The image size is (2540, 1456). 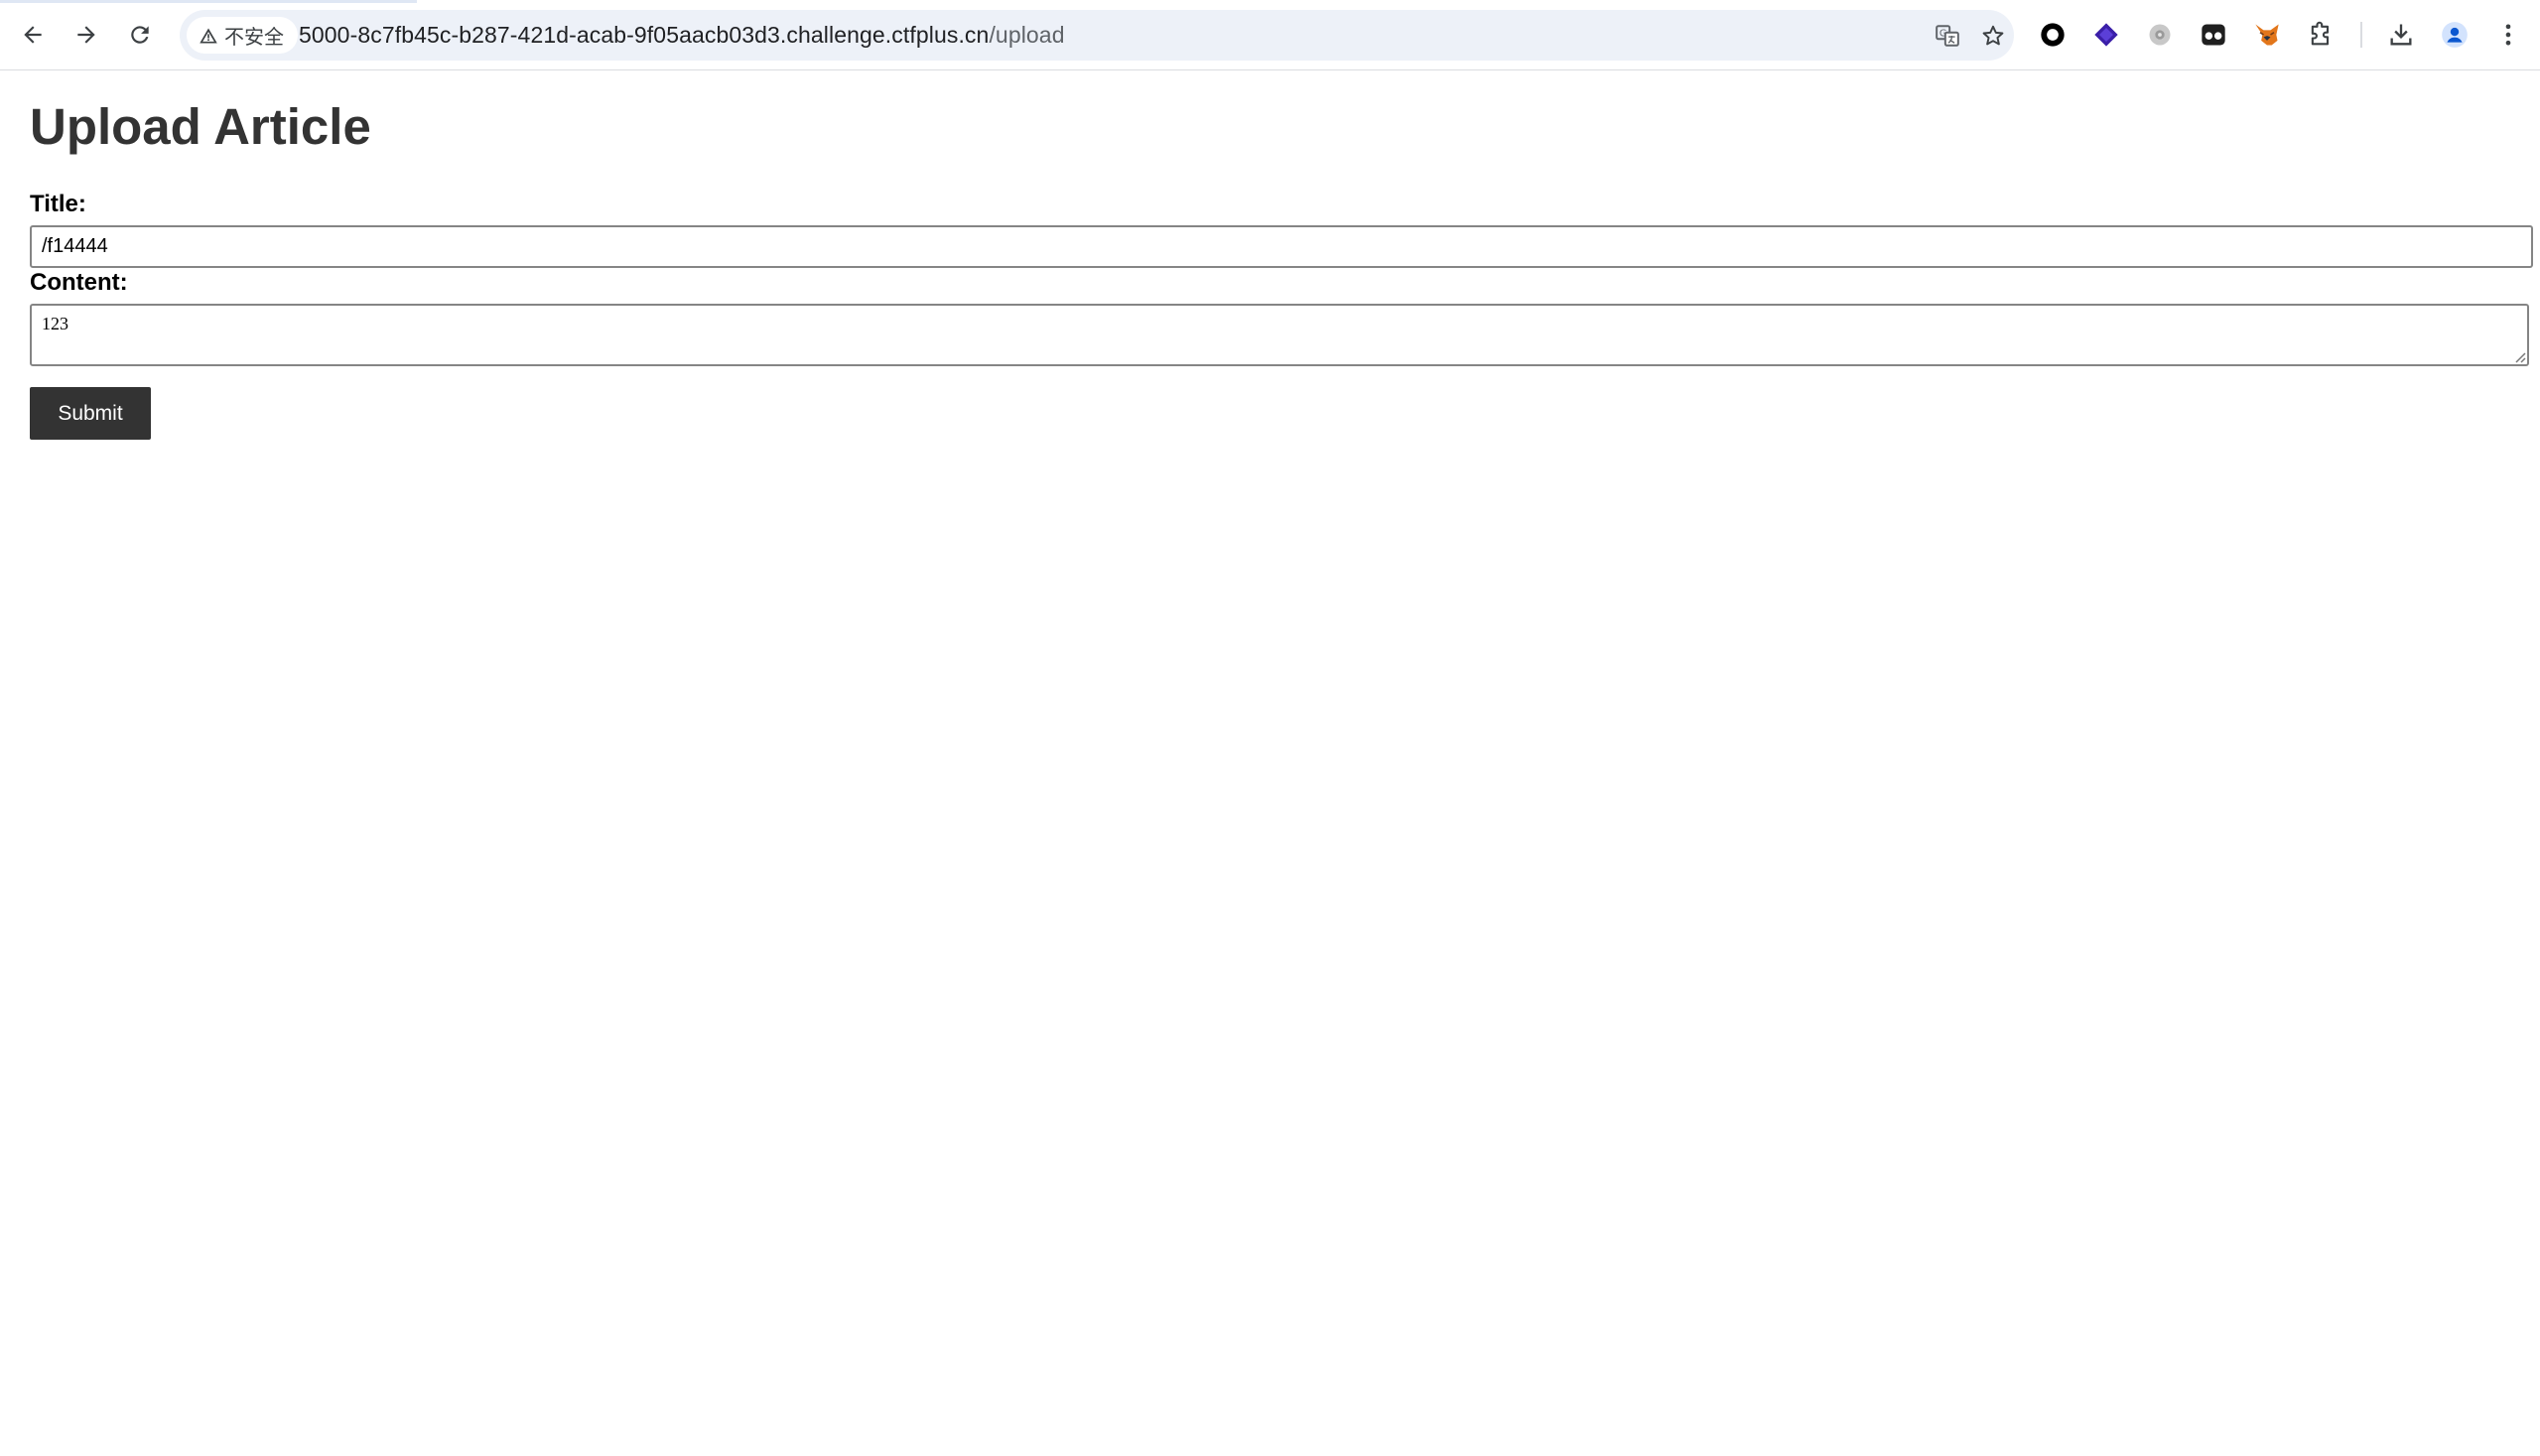 I want to click on extension-gray-button, so click(x=2160, y=35).